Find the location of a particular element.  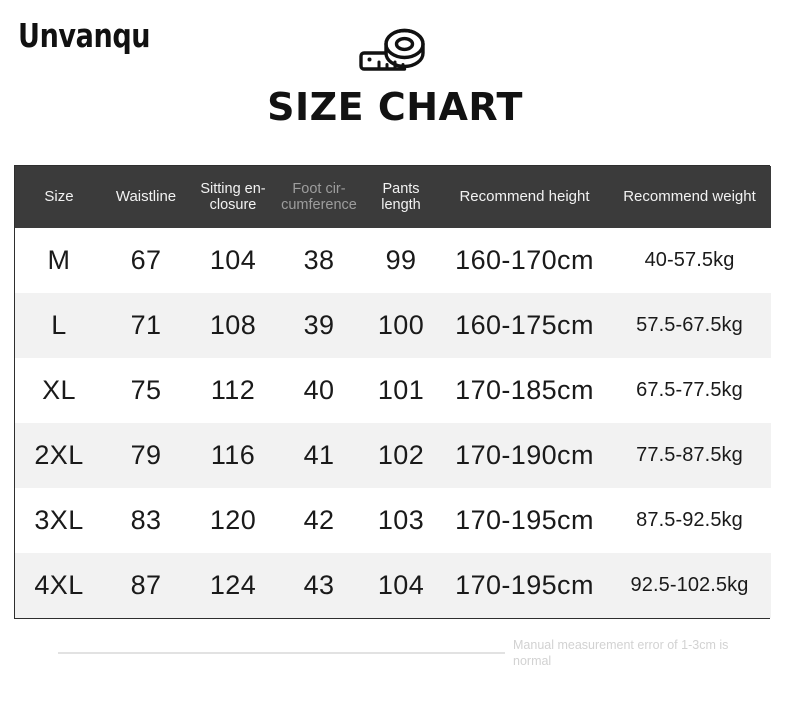

table-row: XL 75 112 40 101 170-185cm 67.5-77.5kg is located at coordinates (393, 390).